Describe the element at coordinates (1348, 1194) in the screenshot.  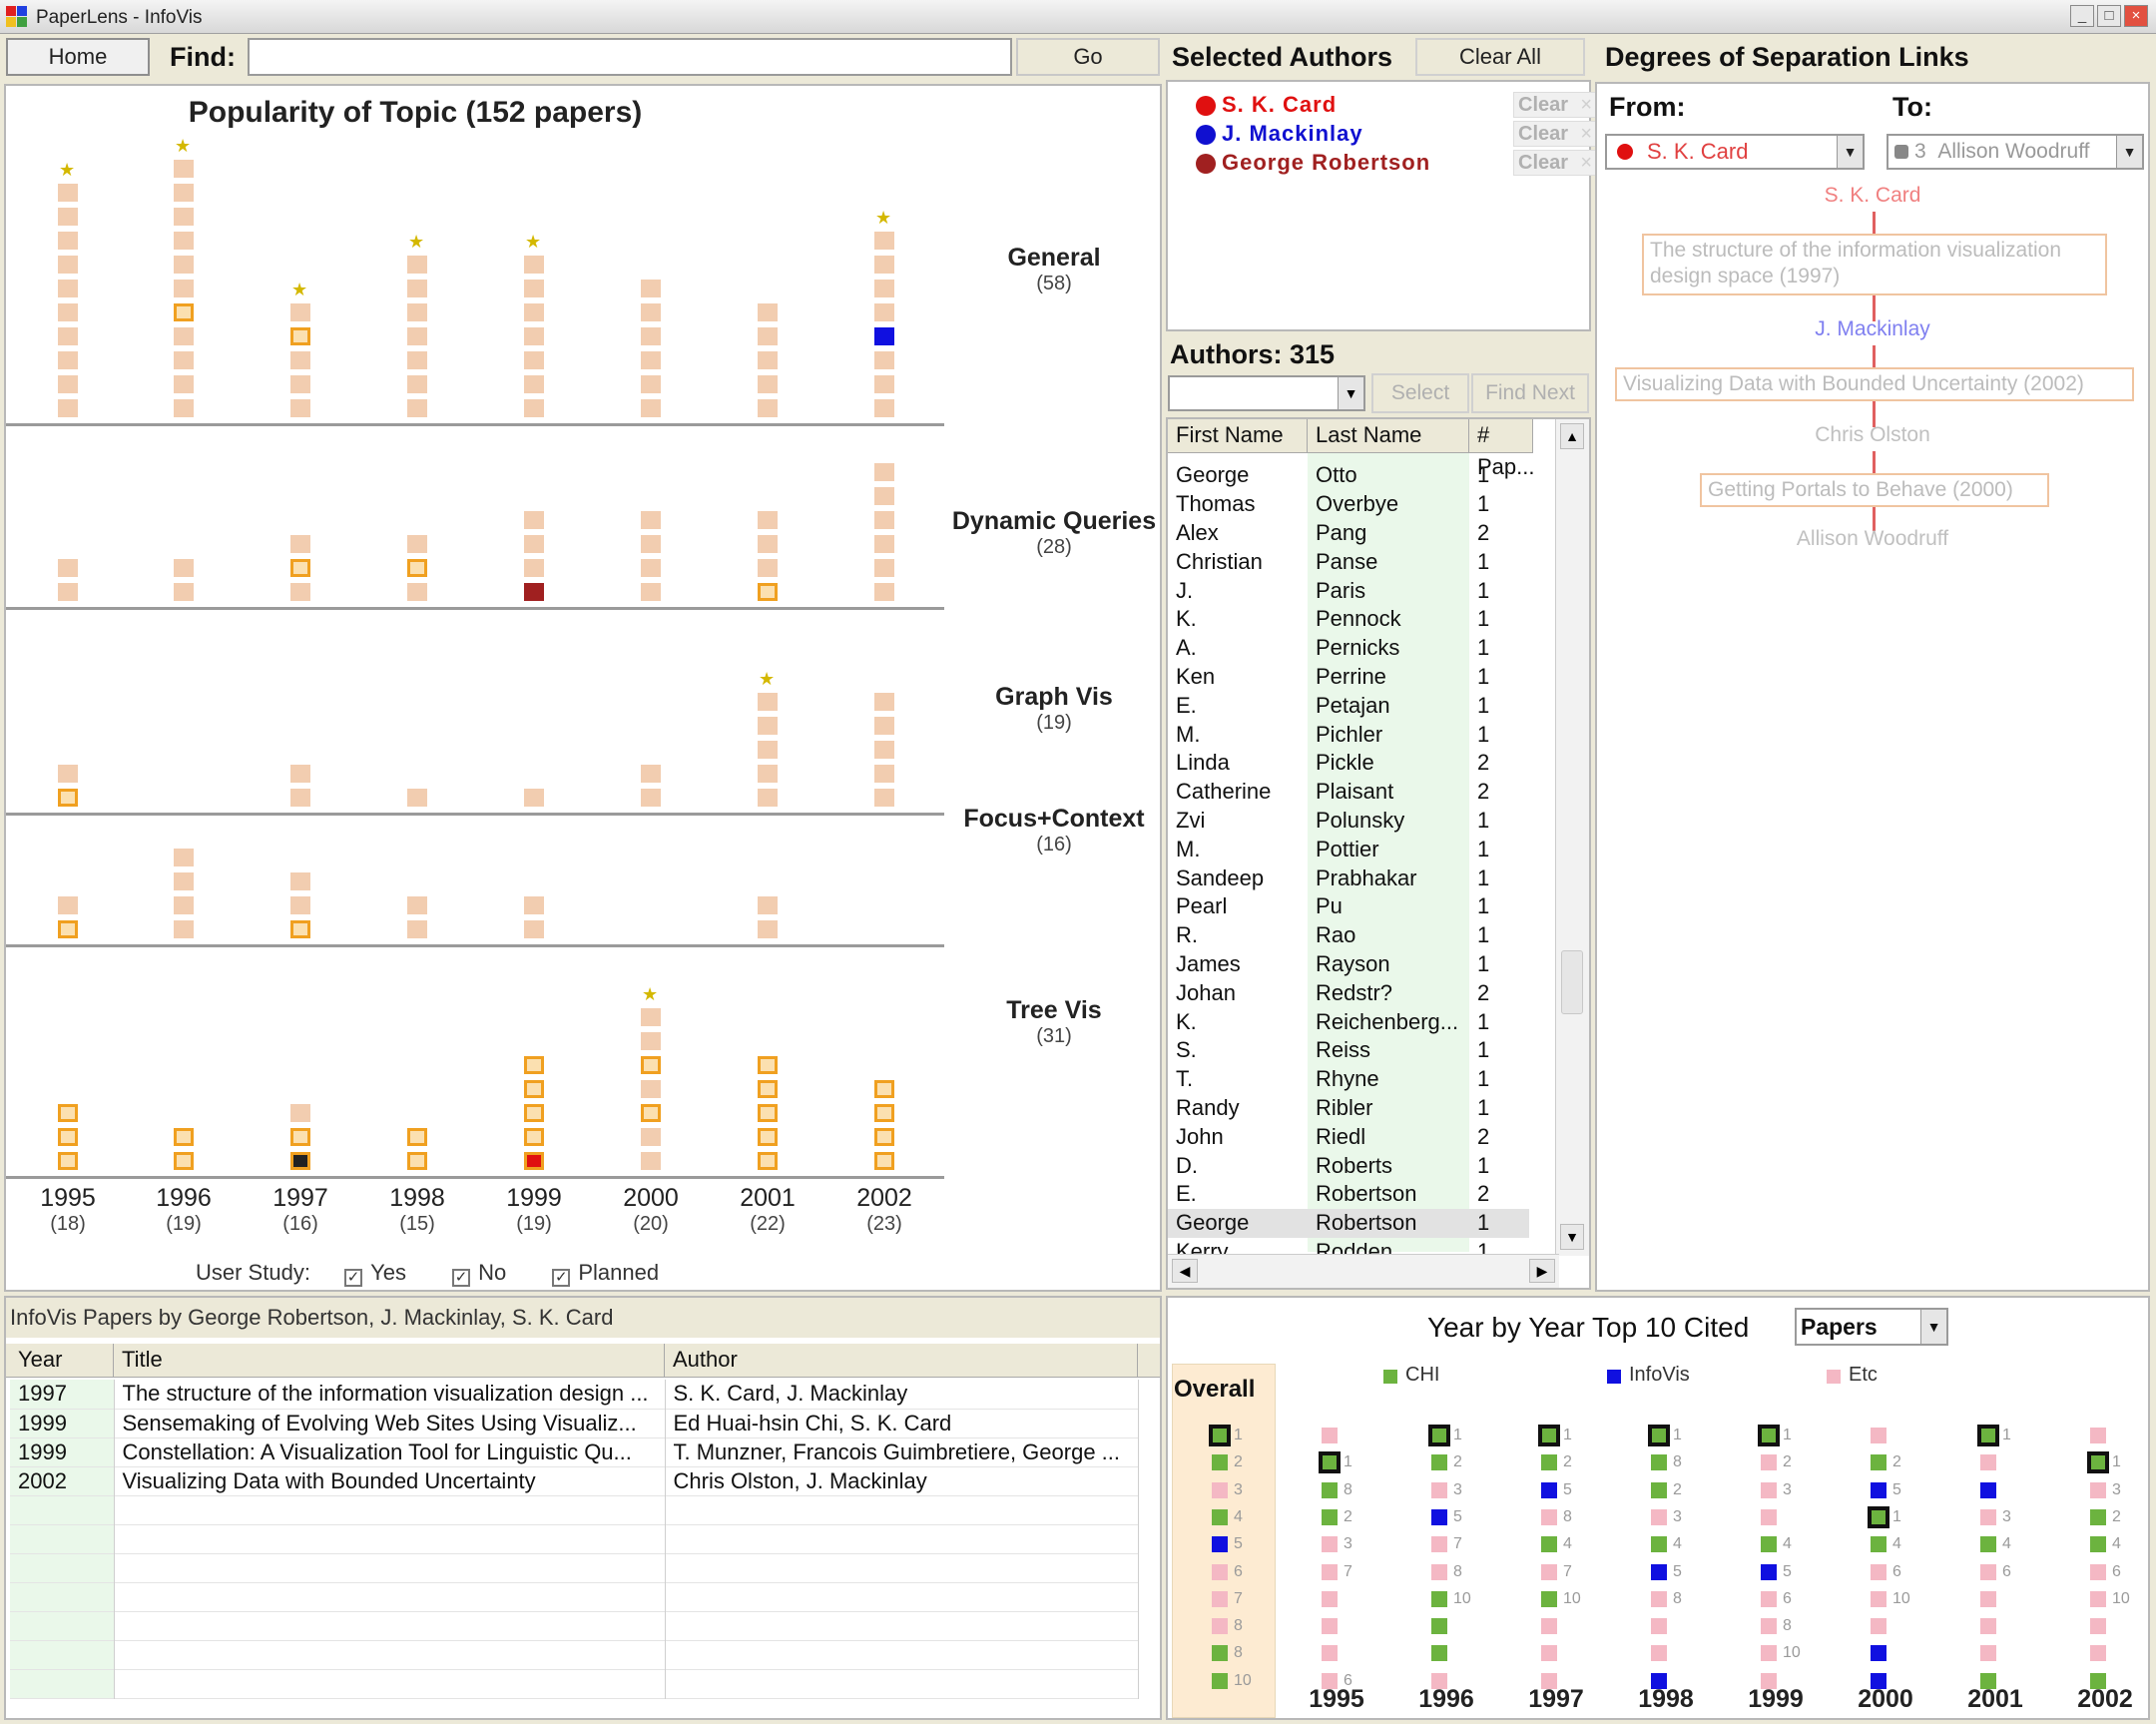
I see `author-row: E. Robertson 2` at that location.